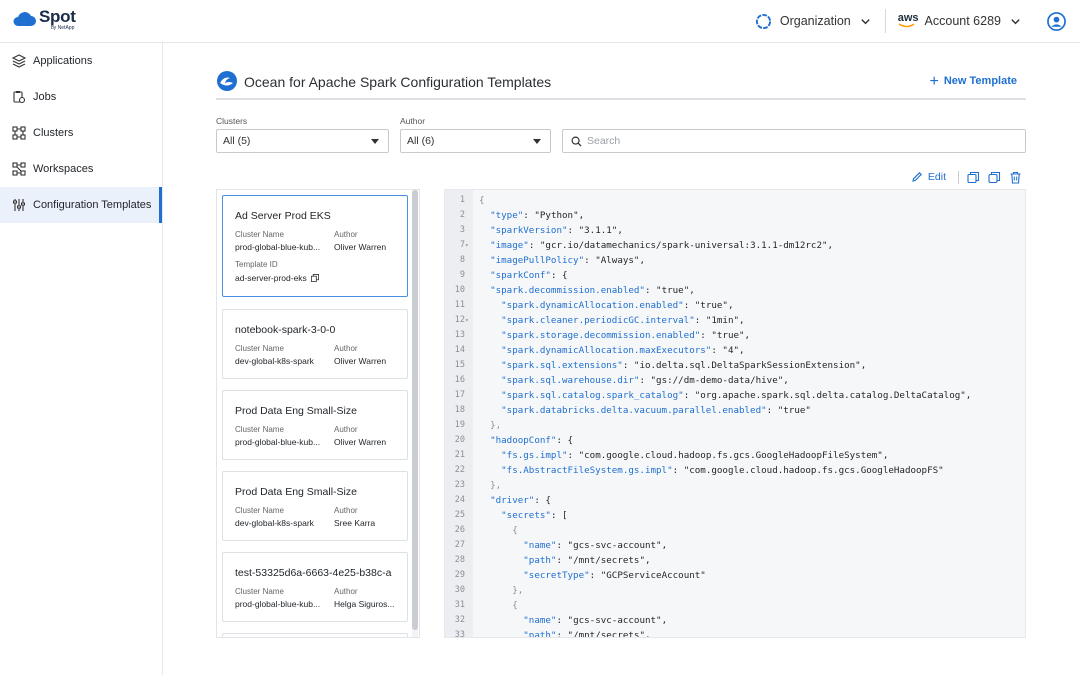 This screenshot has height=675, width=1080. I want to click on account-label: Account 6289, so click(962, 21).